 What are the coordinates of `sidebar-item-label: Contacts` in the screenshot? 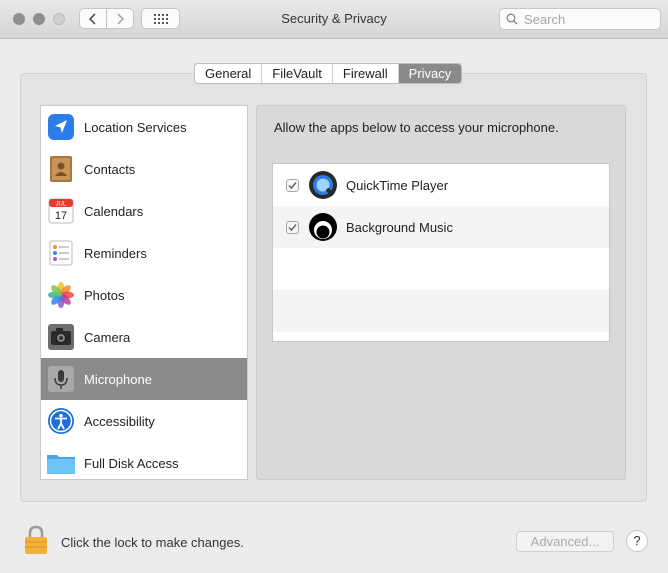 It's located at (110, 169).